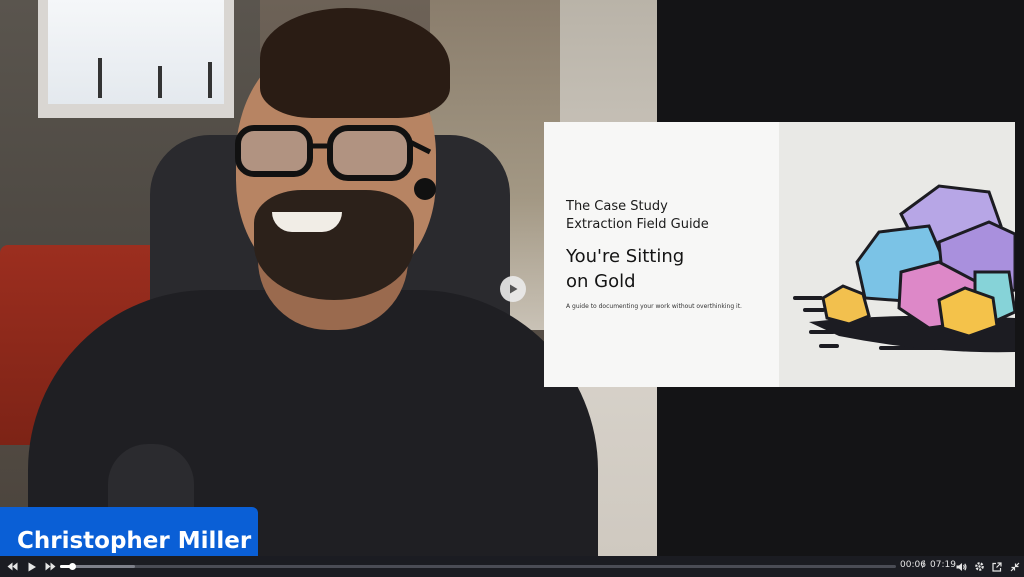  I want to click on rocks-illustration-icon, so click(904, 268).